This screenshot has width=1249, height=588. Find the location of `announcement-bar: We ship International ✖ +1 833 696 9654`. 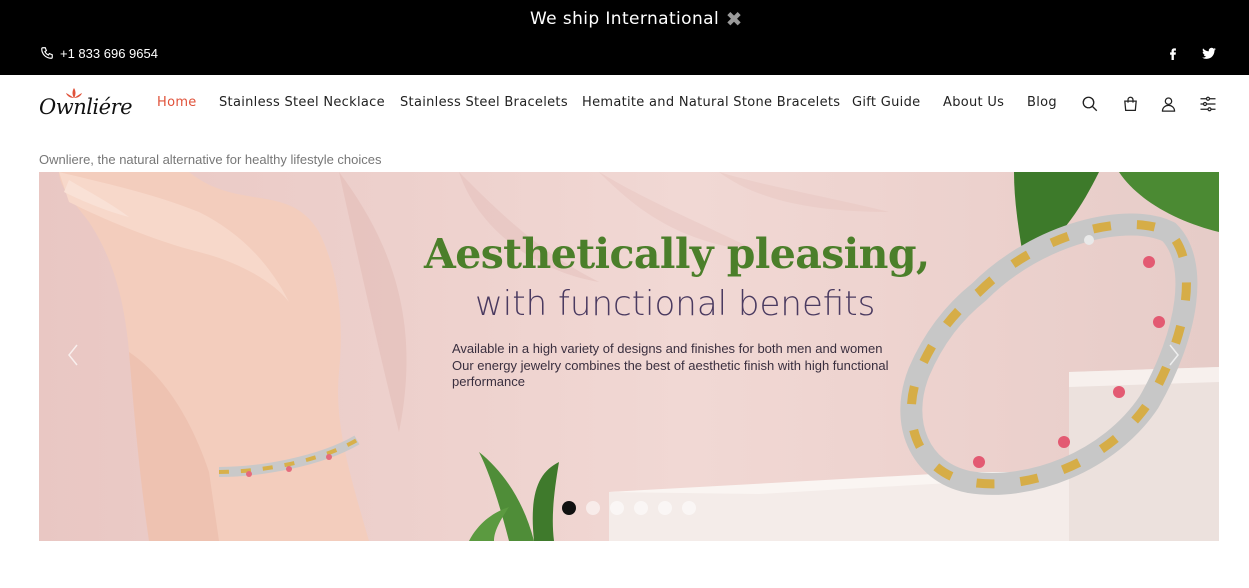

announcement-bar: We ship International ✖ +1 833 696 9654 is located at coordinates (624, 37).